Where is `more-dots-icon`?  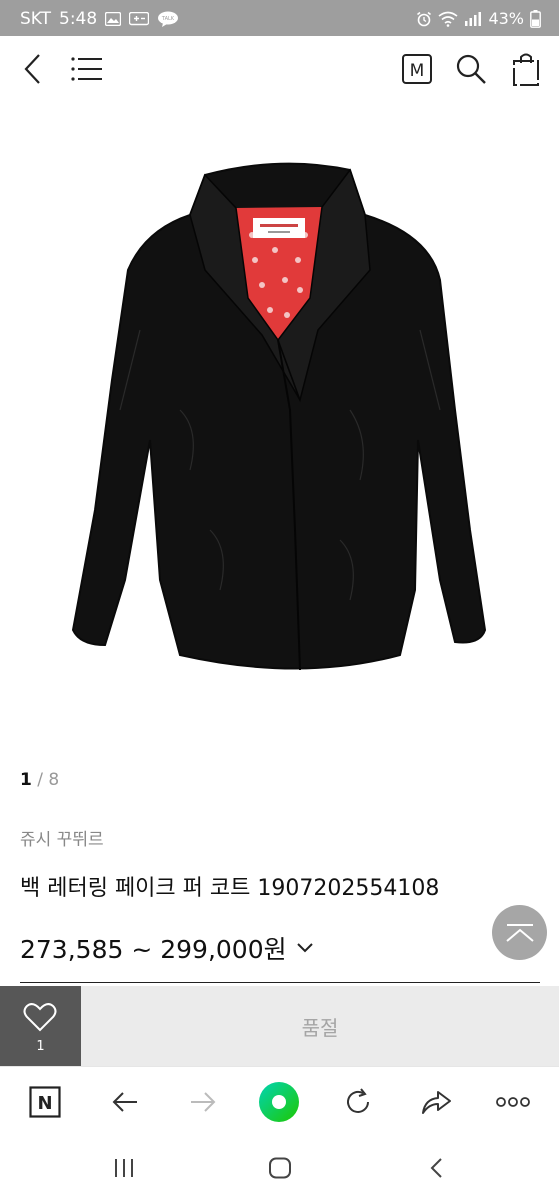
more-dots-icon is located at coordinates (513, 1102).